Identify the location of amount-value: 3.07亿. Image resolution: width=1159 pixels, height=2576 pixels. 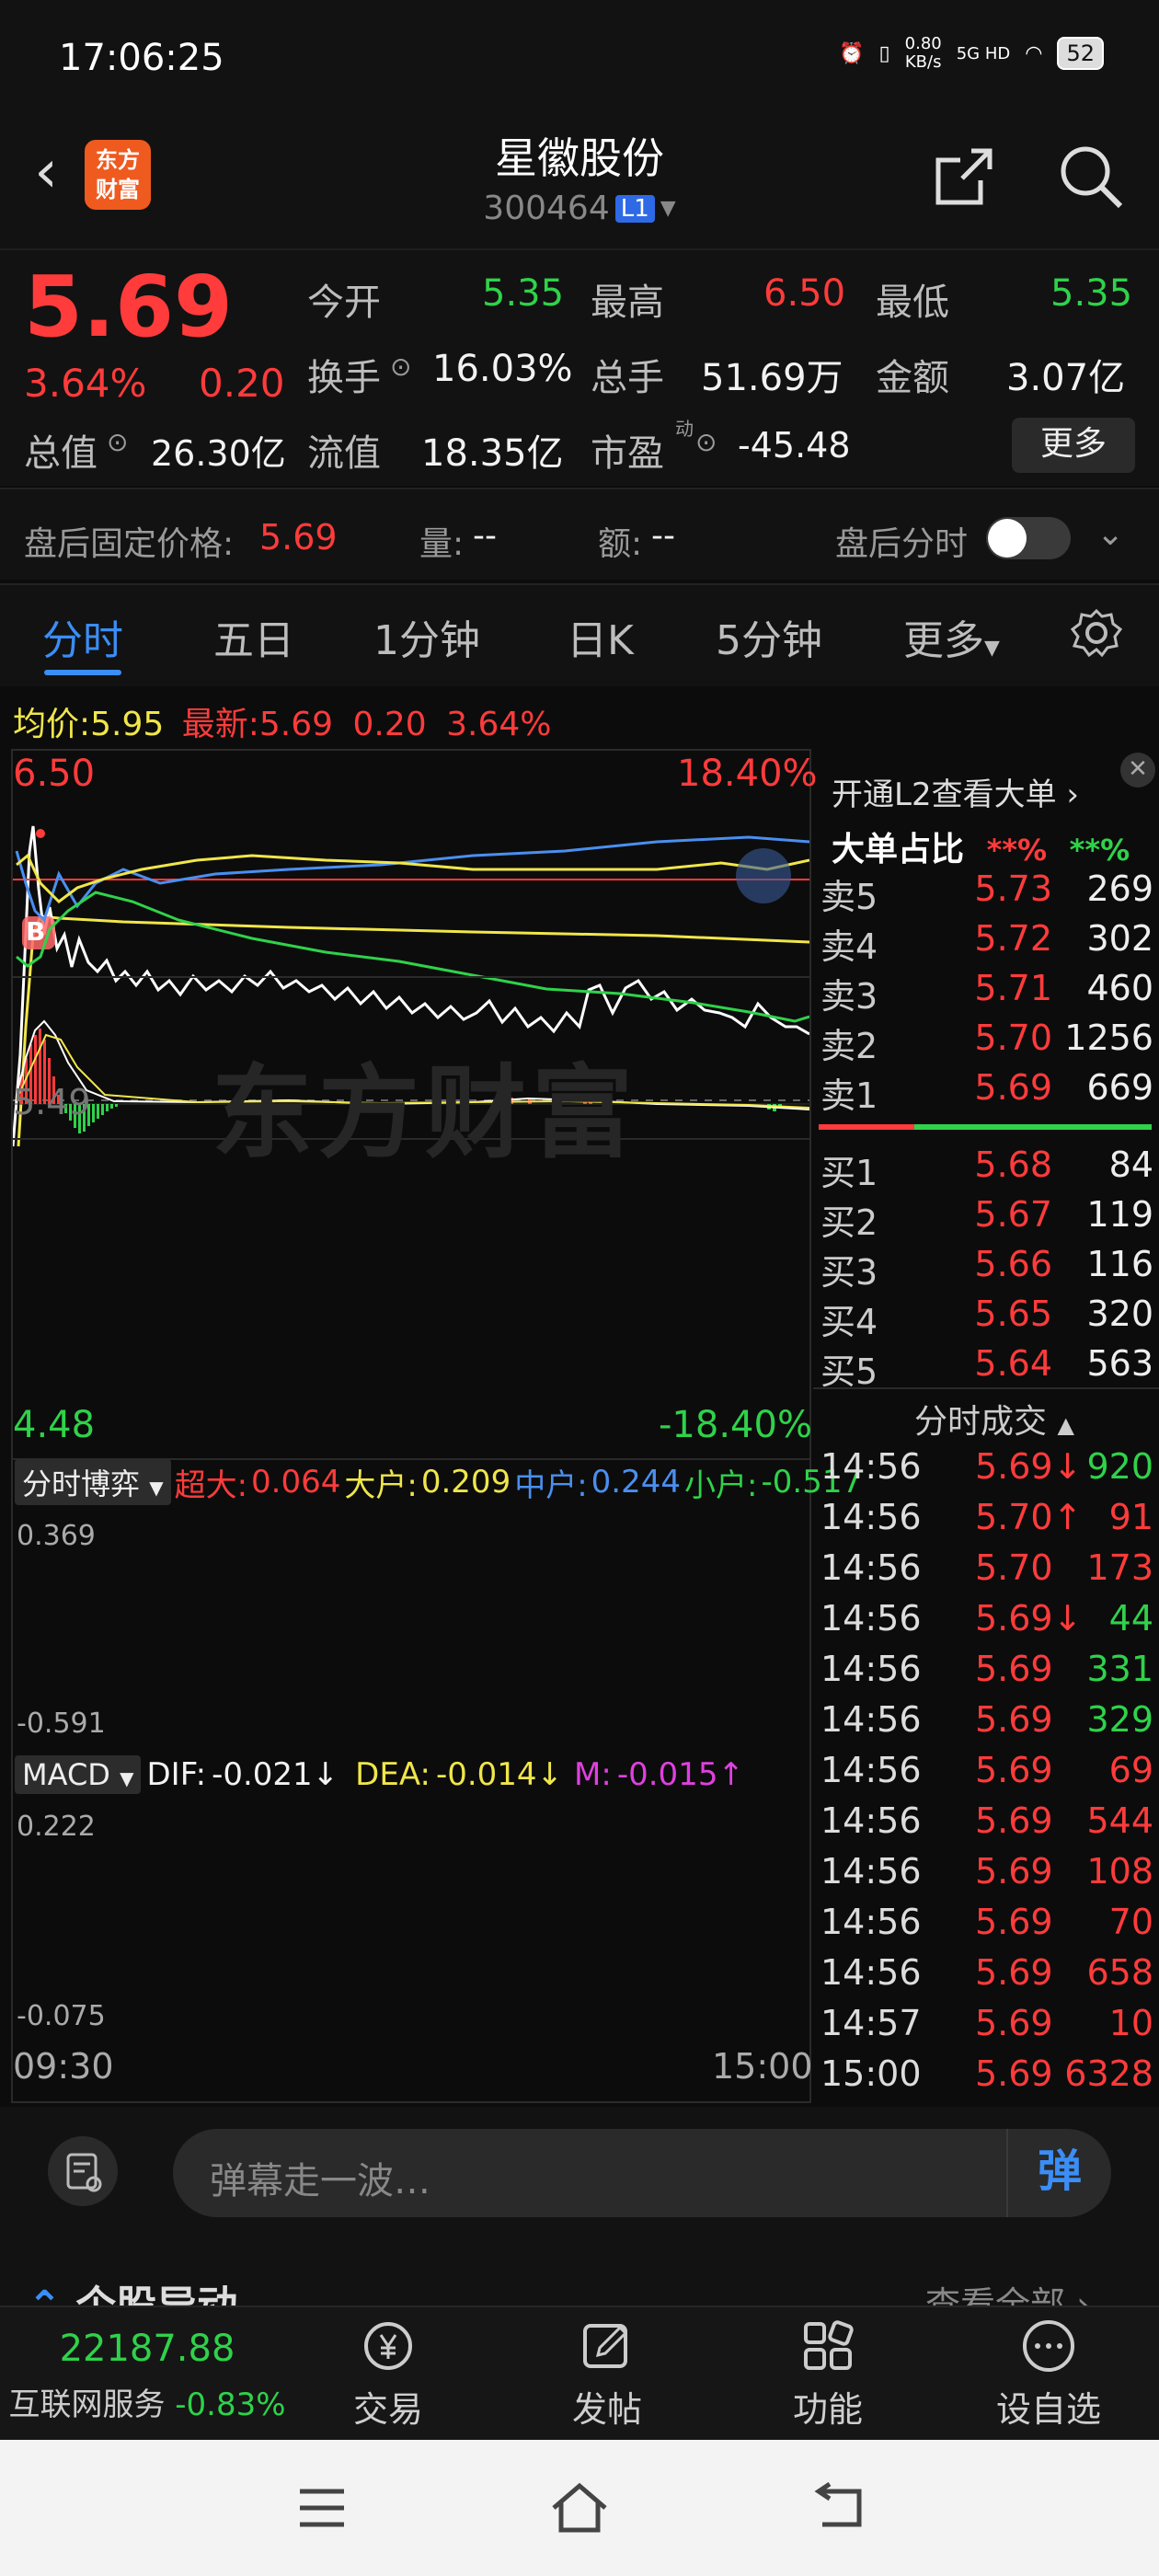
(1066, 378).